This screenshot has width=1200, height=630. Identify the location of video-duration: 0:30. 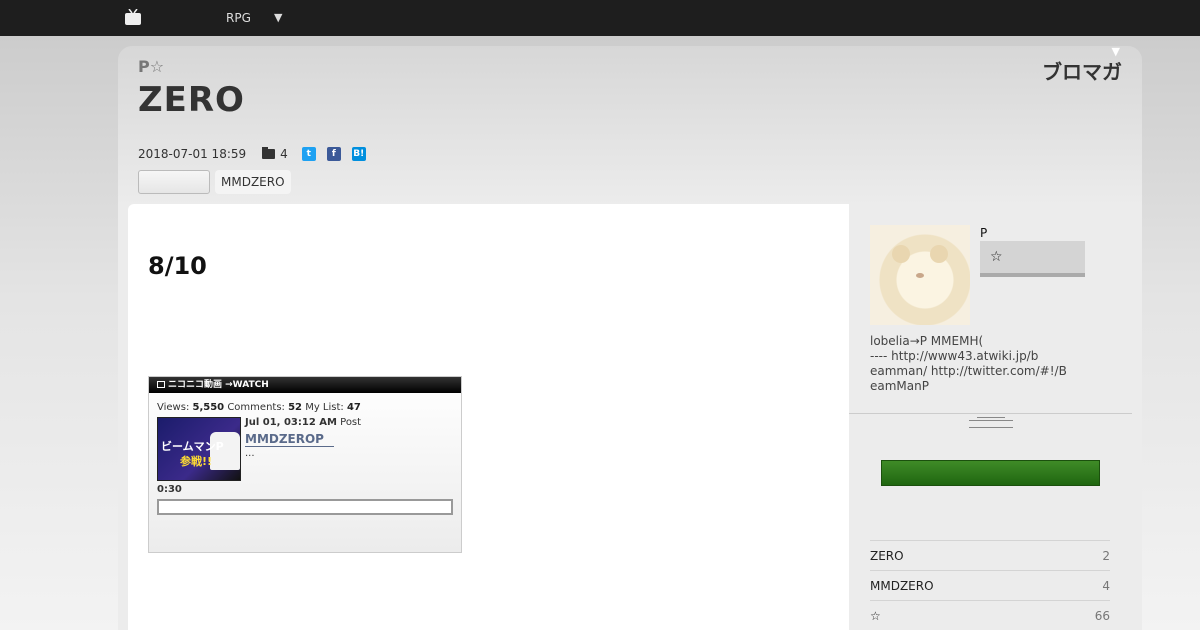
(169, 489).